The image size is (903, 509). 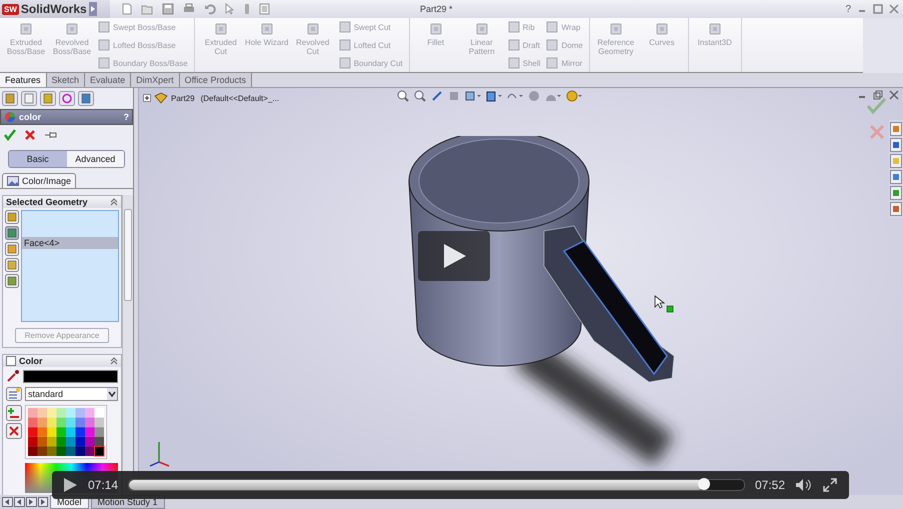 What do you see at coordinates (70, 266) in the screenshot?
I see `selection-list: Face<4>` at bounding box center [70, 266].